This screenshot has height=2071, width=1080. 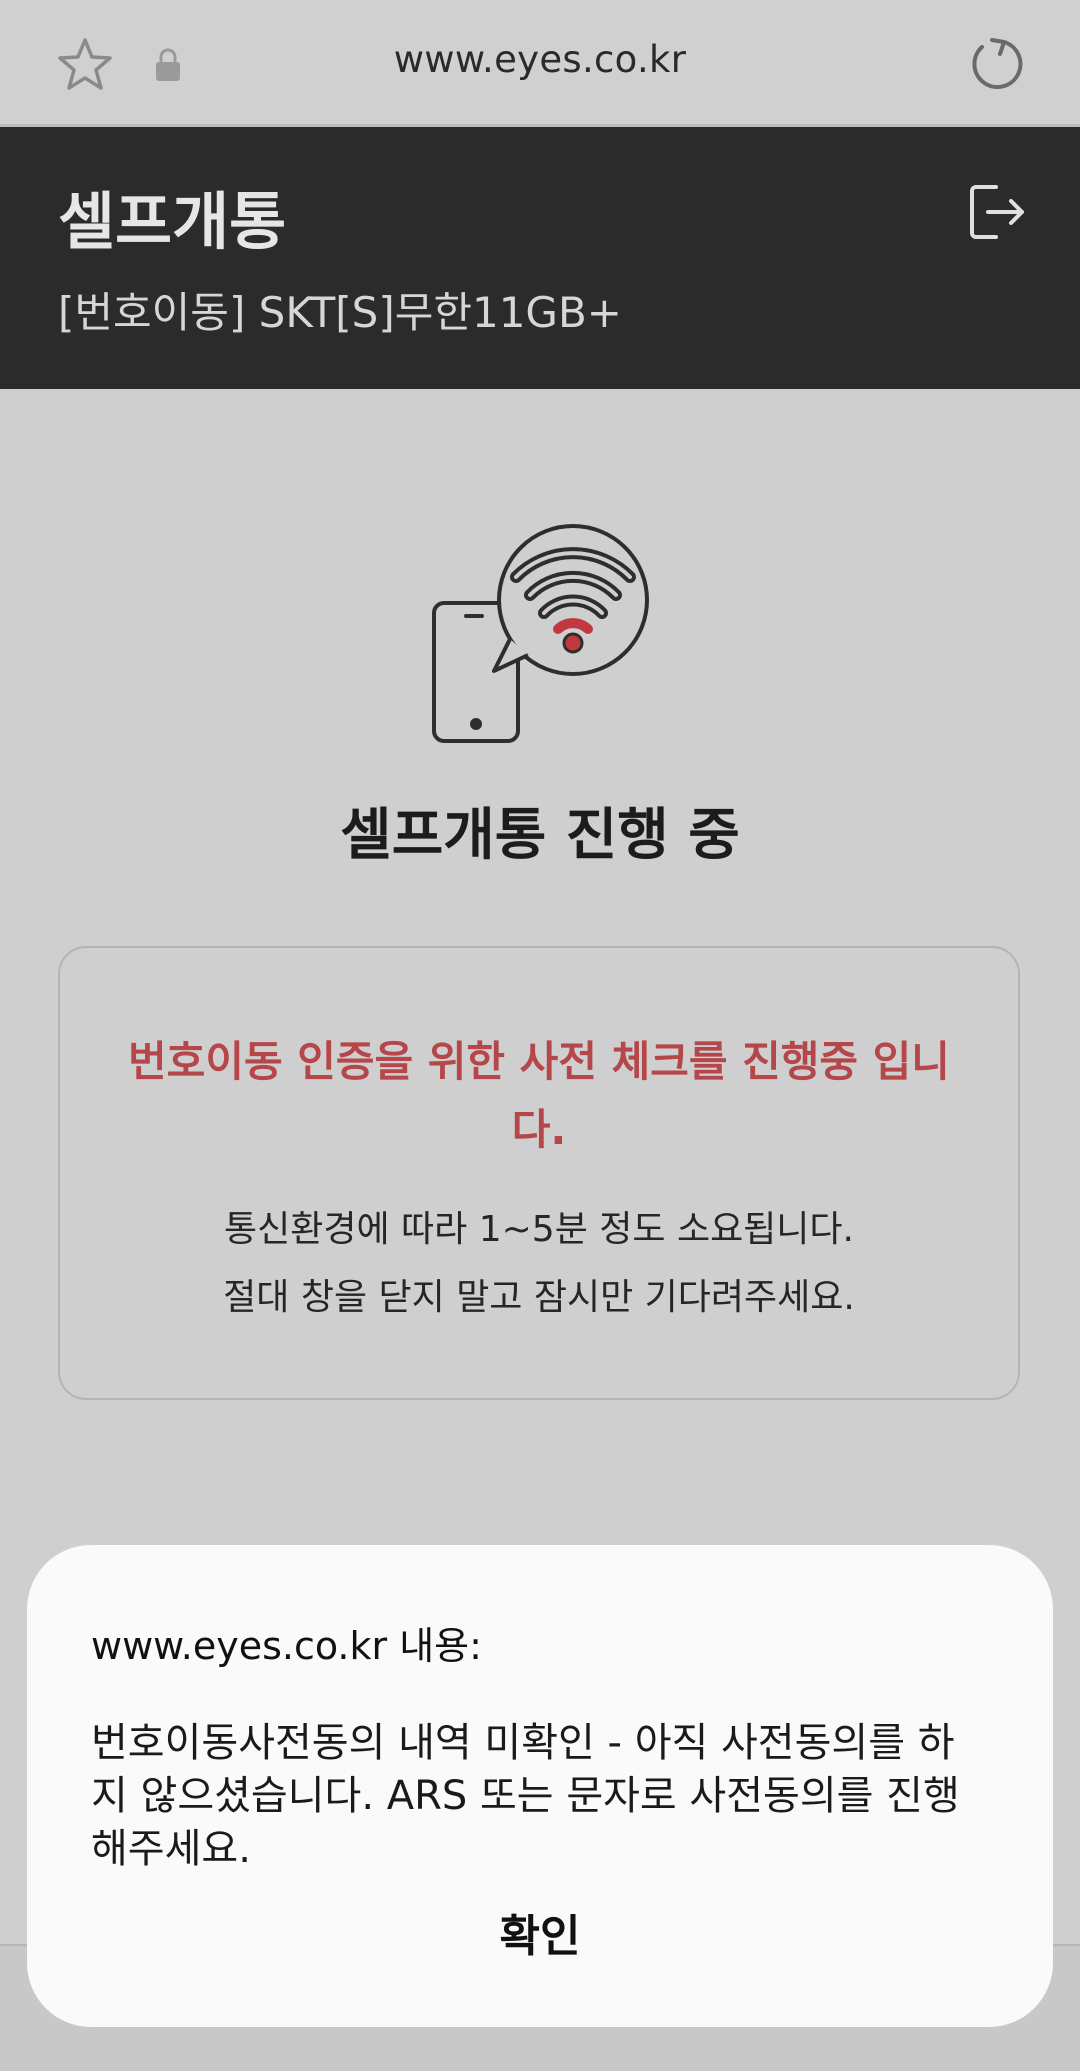 I want to click on notice-line-1: 통신환경에 따라 1~5분 정도 소요됩니다., so click(x=539, y=1229).